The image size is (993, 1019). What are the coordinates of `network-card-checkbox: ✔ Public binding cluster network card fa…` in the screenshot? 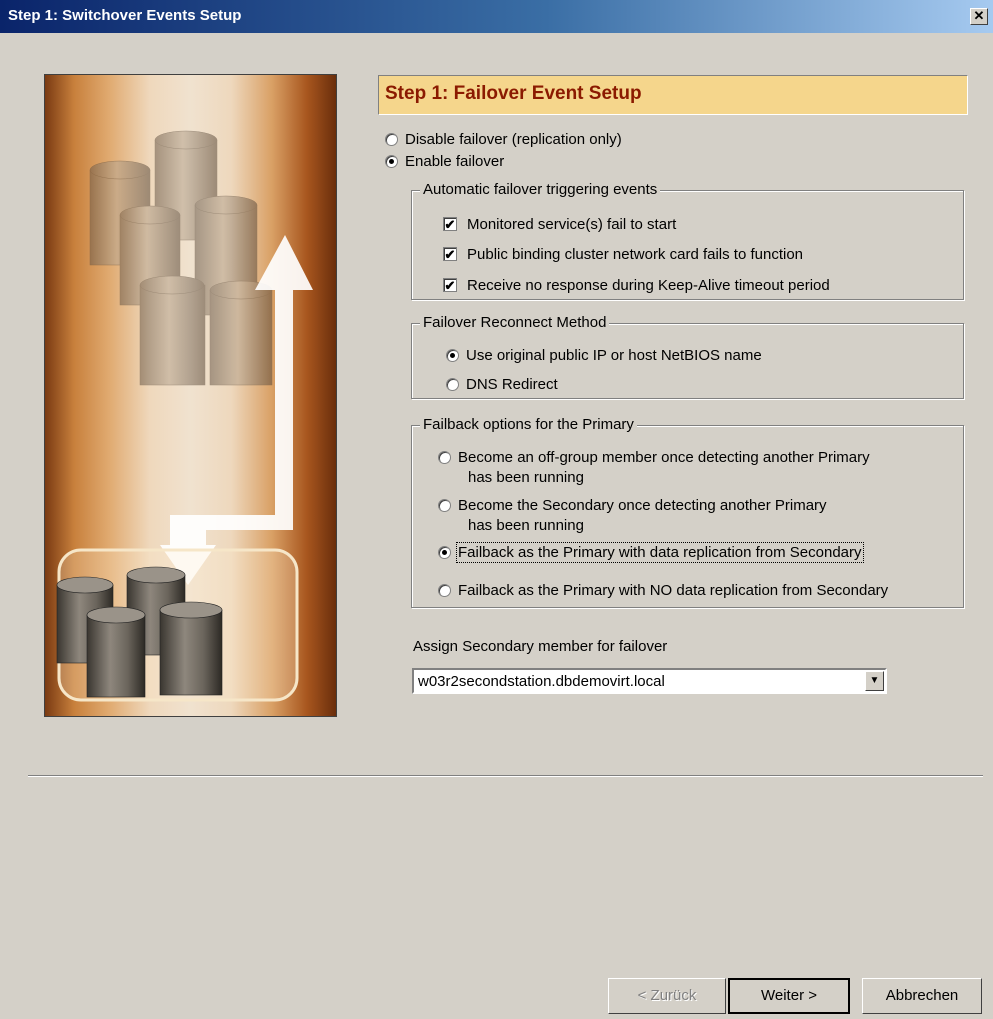 It's located at (623, 254).